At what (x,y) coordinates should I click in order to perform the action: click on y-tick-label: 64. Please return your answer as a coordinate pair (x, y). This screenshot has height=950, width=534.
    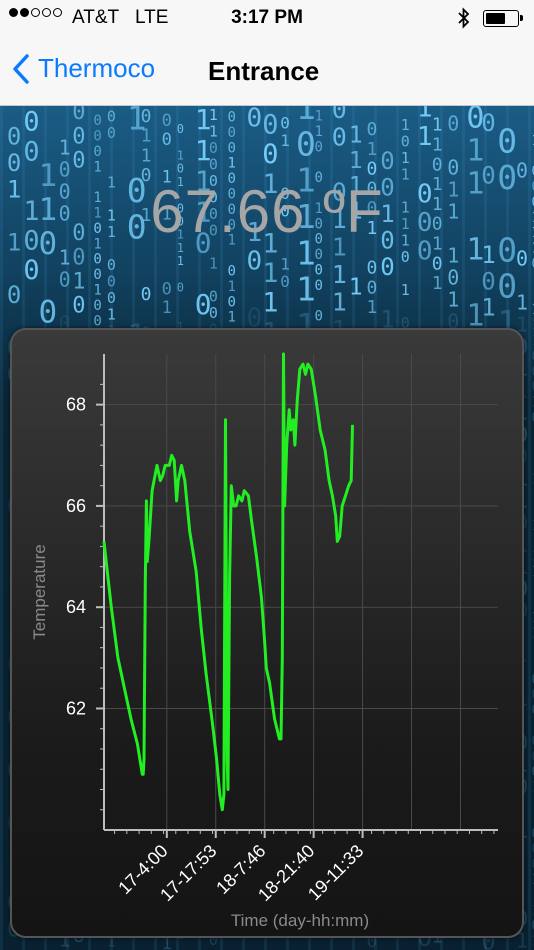
    Looking at the image, I should click on (76, 607).